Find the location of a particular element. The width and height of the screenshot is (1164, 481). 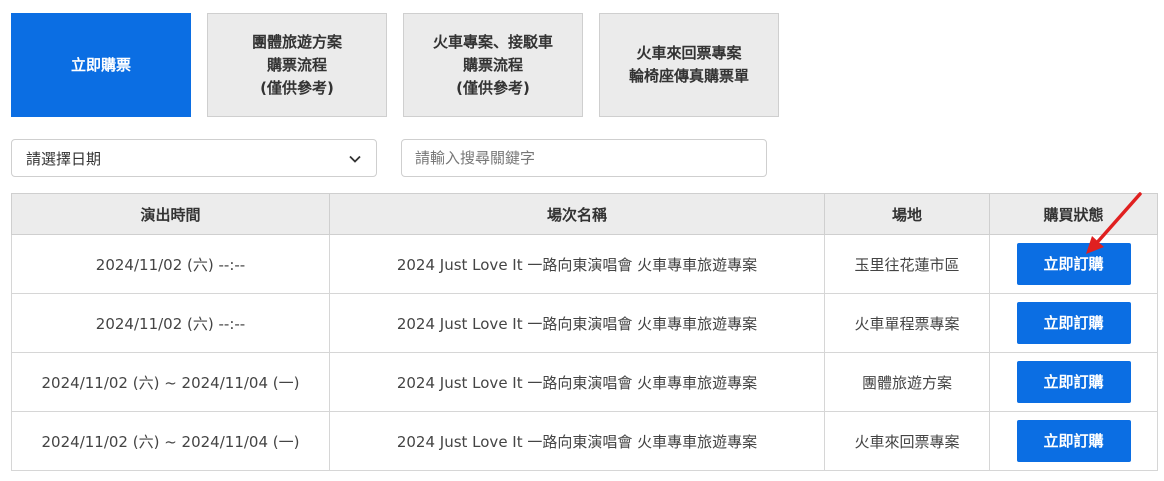

round-trip-line-2: 輪椅座傳真購票單 is located at coordinates (688, 76).